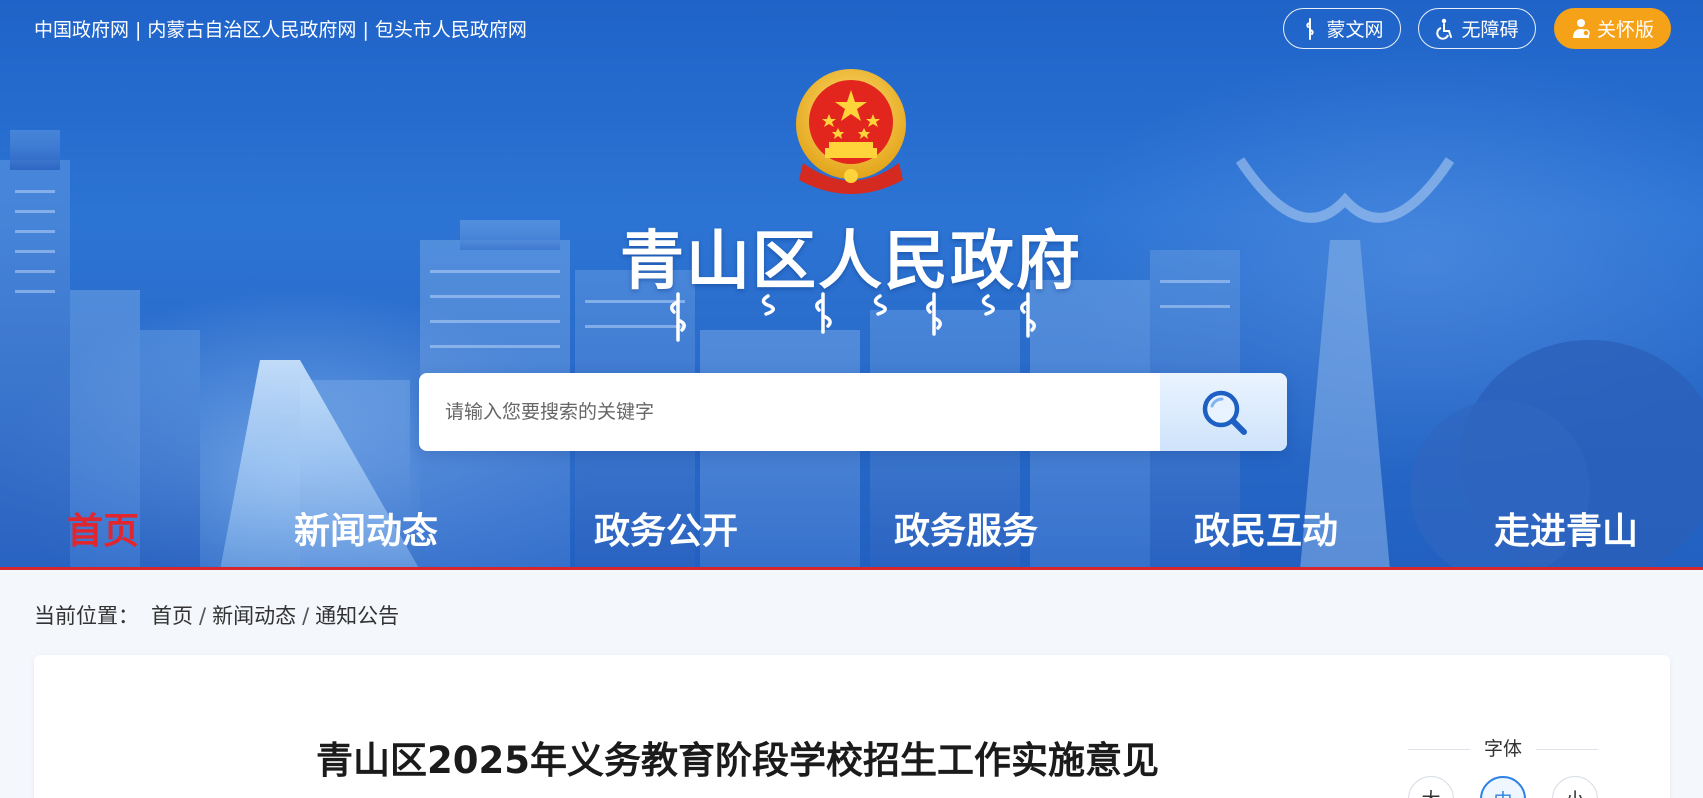  I want to click on care-version-button: 关怀版, so click(1612, 28).